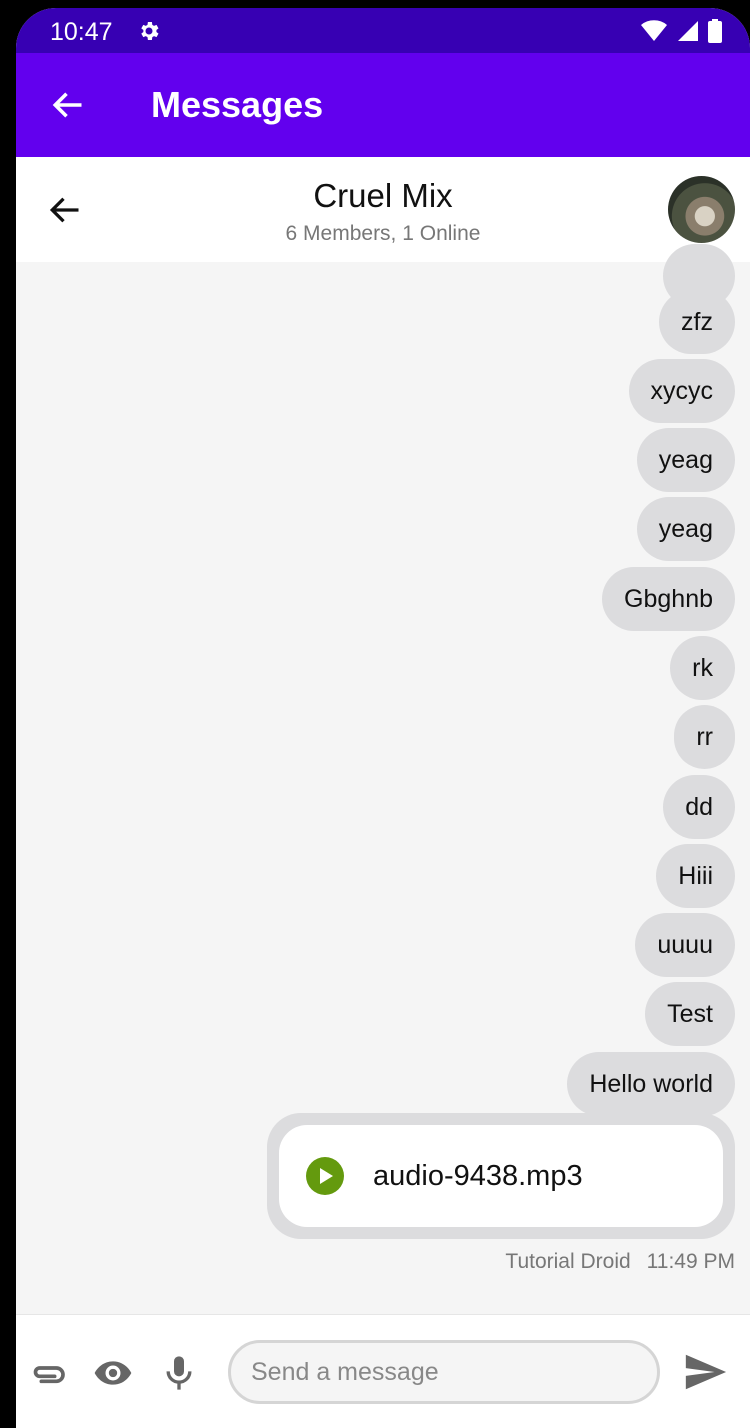  I want to click on signal-icon, so click(688, 31).